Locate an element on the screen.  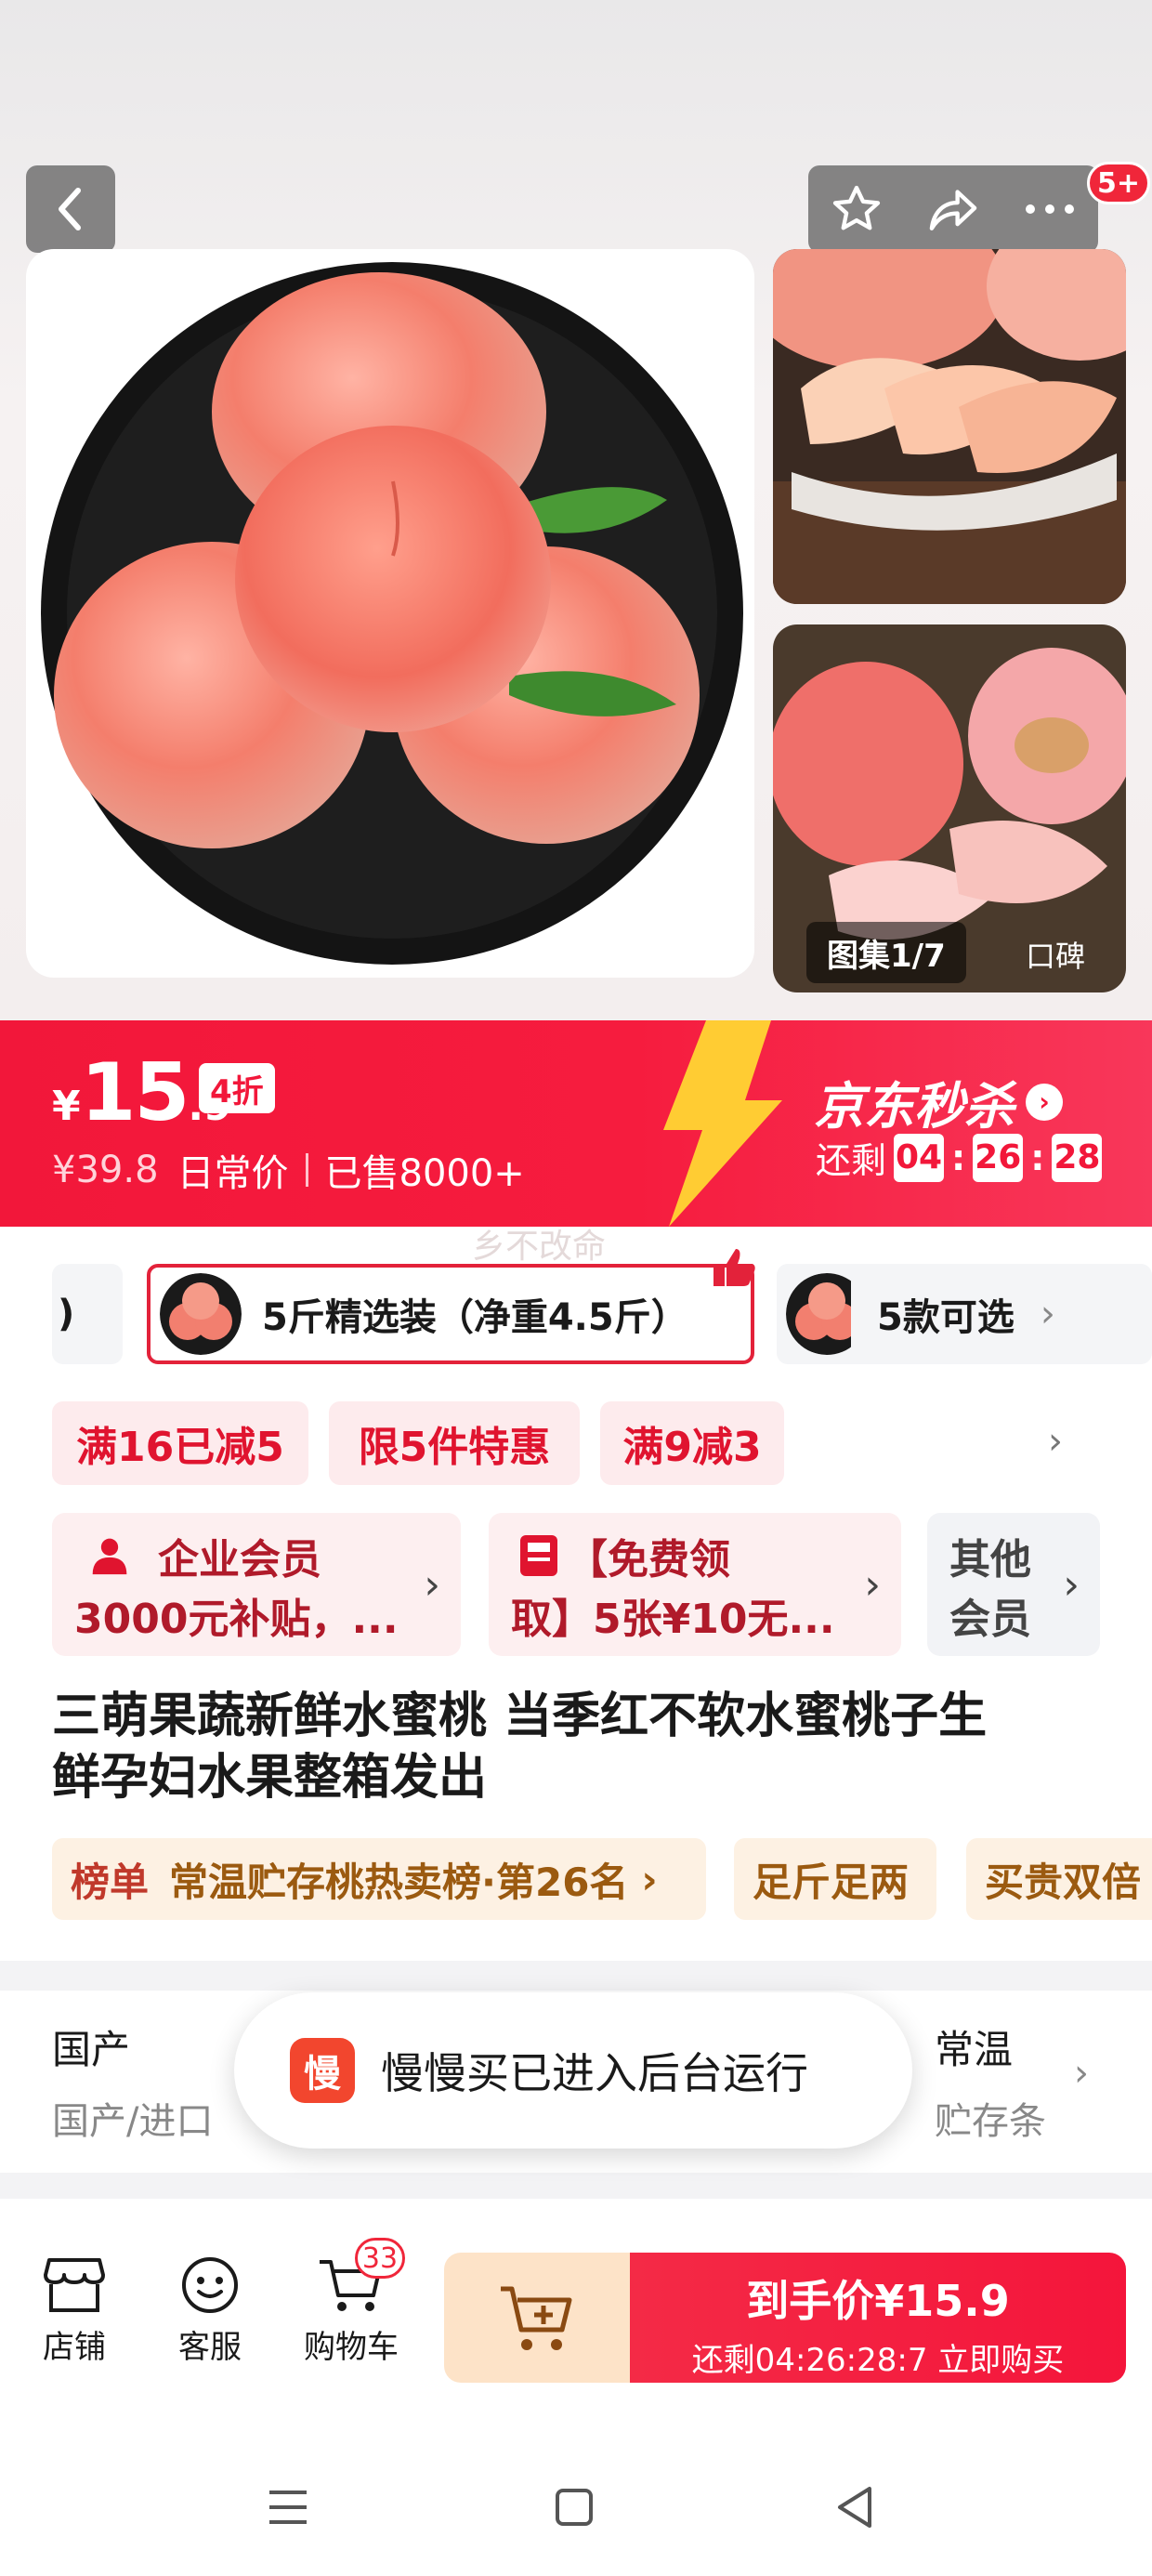
review-tab: 口碑 is located at coordinates (1055, 954).